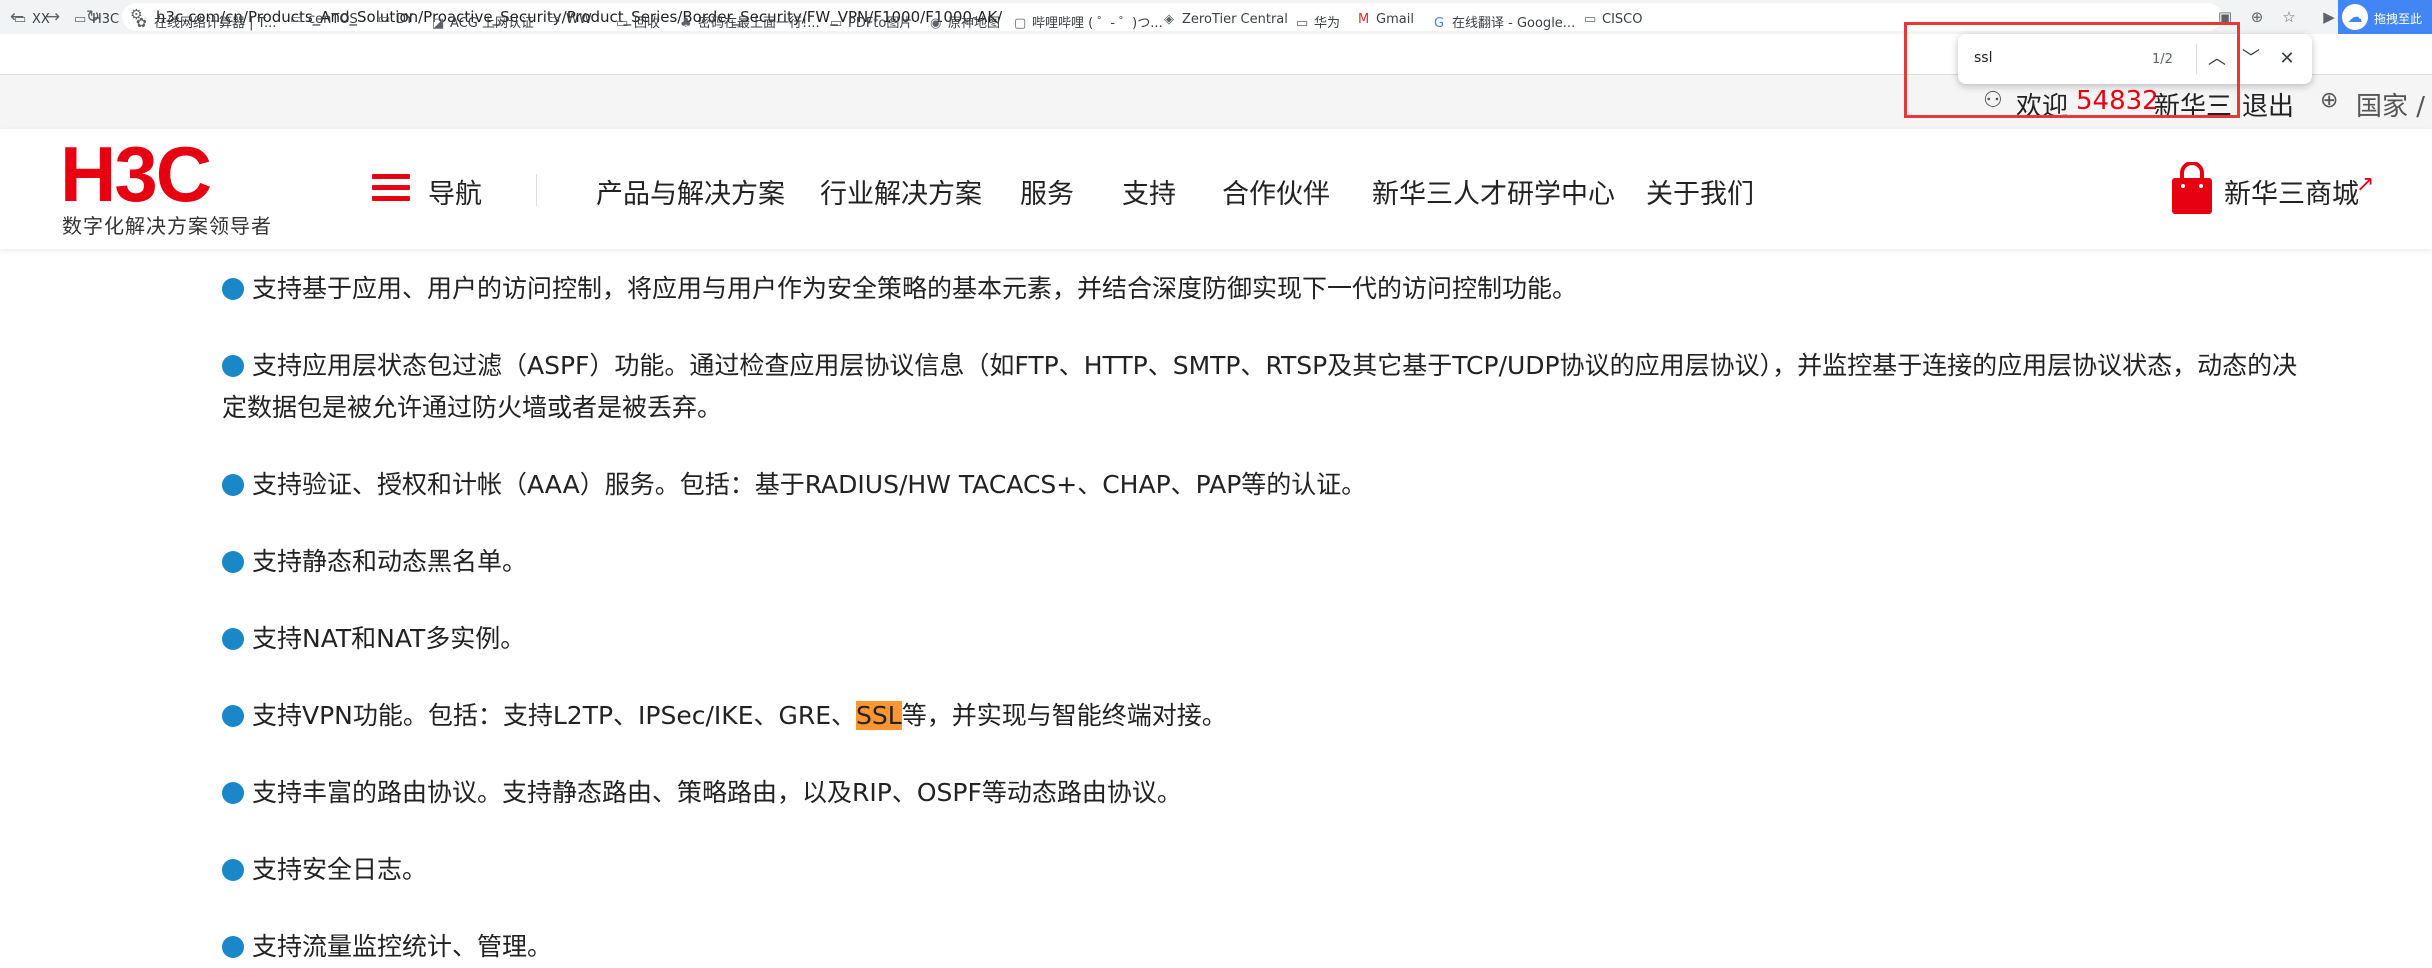 The image size is (2432, 968). Describe the element at coordinates (2251, 59) in the screenshot. I see `chevron-down-icon: ﹀` at that location.